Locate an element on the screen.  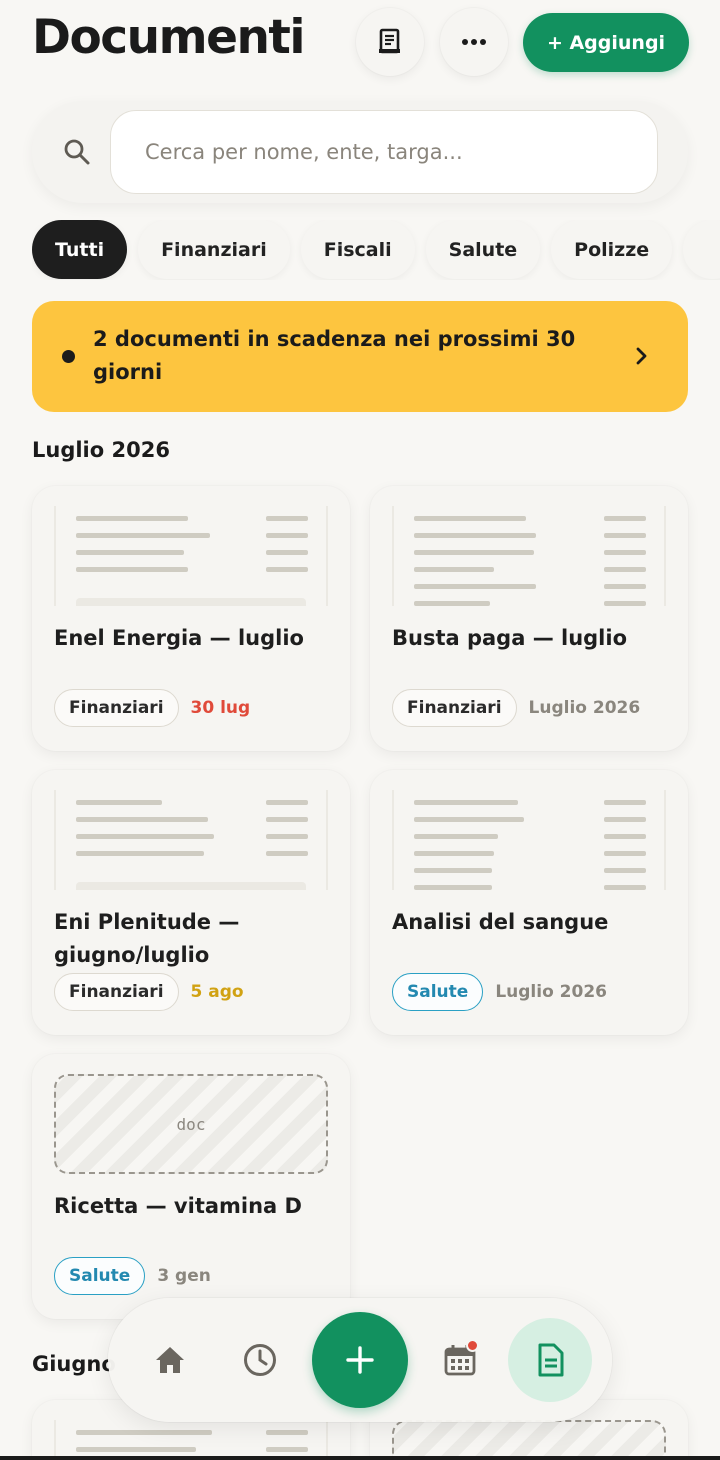
page-title: Documenti is located at coordinates (169, 37).